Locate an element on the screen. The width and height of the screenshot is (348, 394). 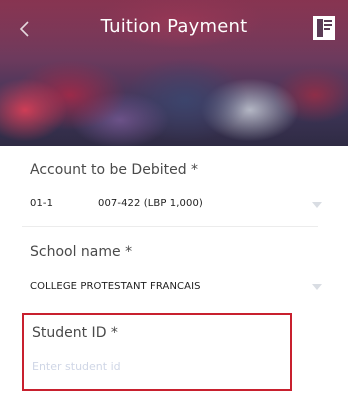
account-prefix: 01-1 is located at coordinates (42, 203).